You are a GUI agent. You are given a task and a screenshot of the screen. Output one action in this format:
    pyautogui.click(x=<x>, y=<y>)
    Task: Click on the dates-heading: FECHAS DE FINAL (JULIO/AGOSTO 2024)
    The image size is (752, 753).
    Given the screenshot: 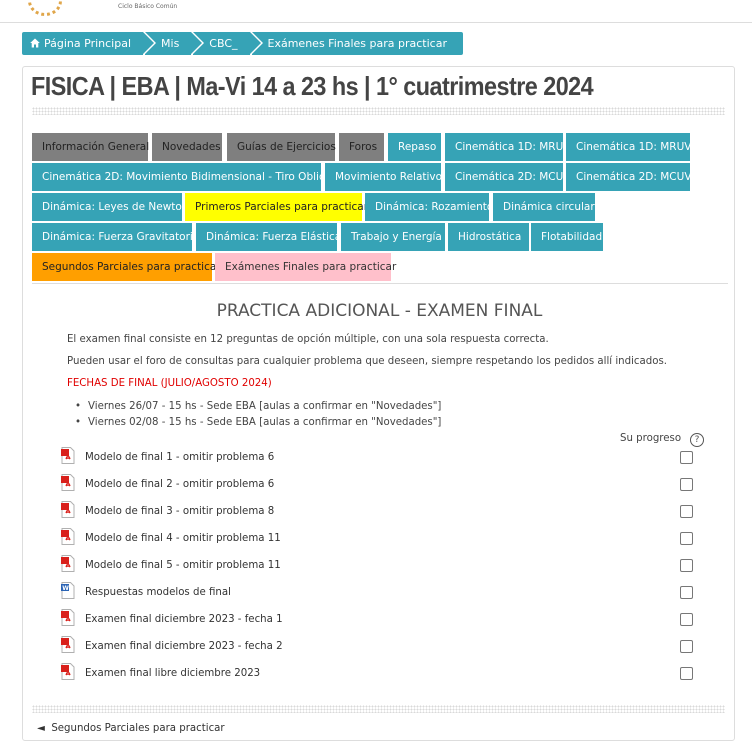 What is the action you would take?
    pyautogui.click(x=169, y=383)
    